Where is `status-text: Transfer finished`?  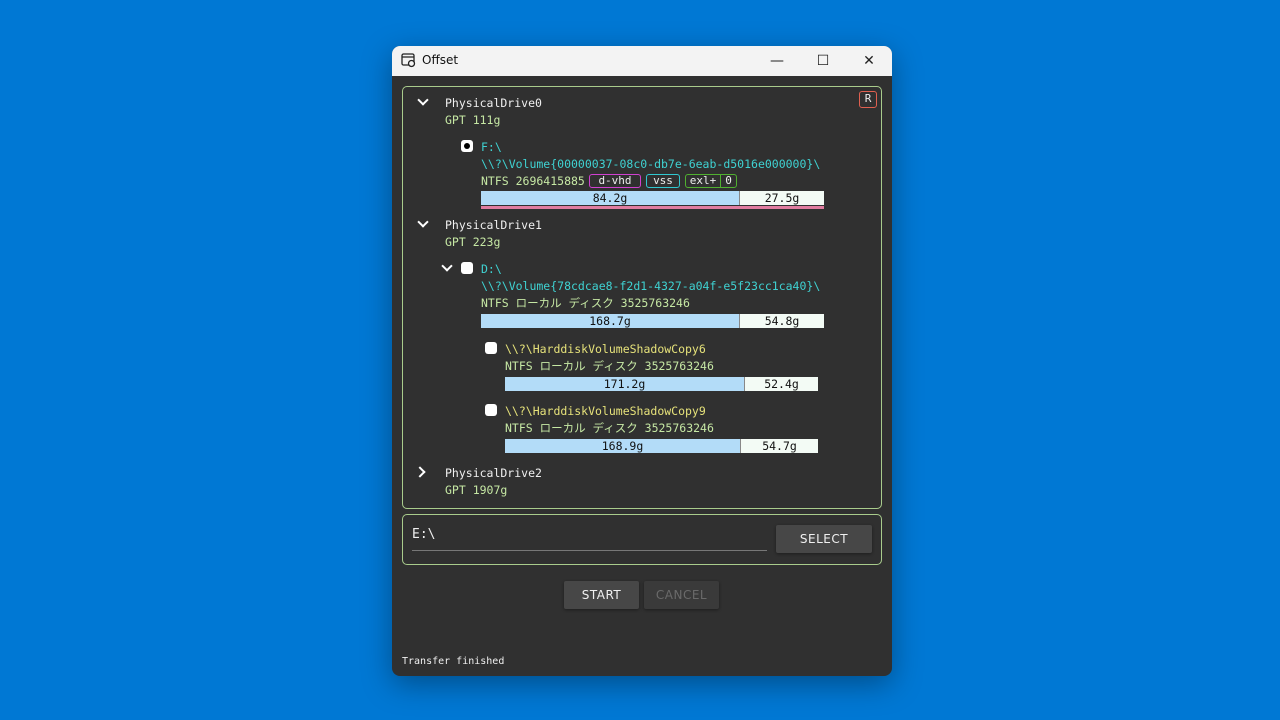
status-text: Transfer finished is located at coordinates (453, 661).